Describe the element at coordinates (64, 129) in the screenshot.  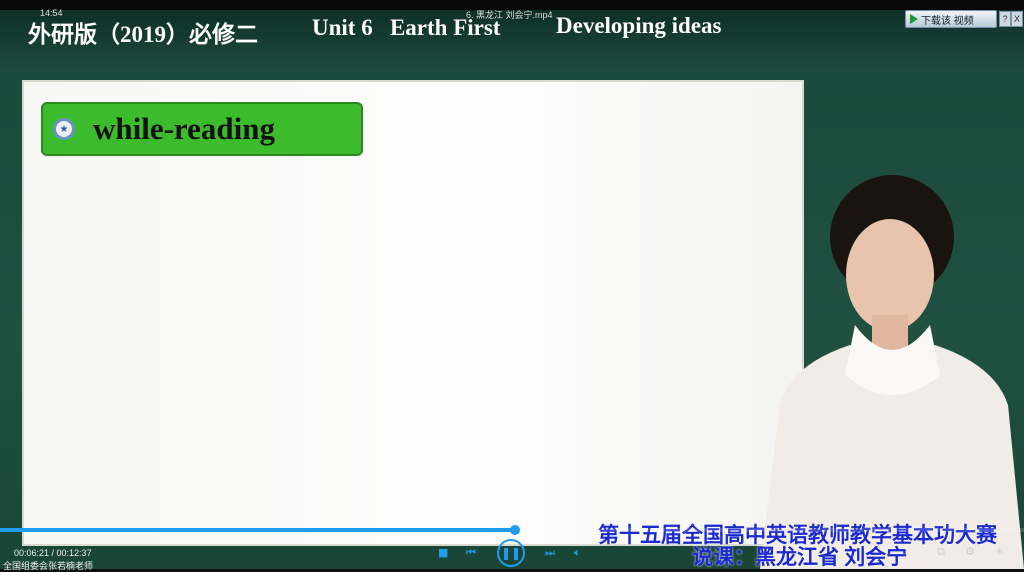
I see `star-badge-icon: ★` at that location.